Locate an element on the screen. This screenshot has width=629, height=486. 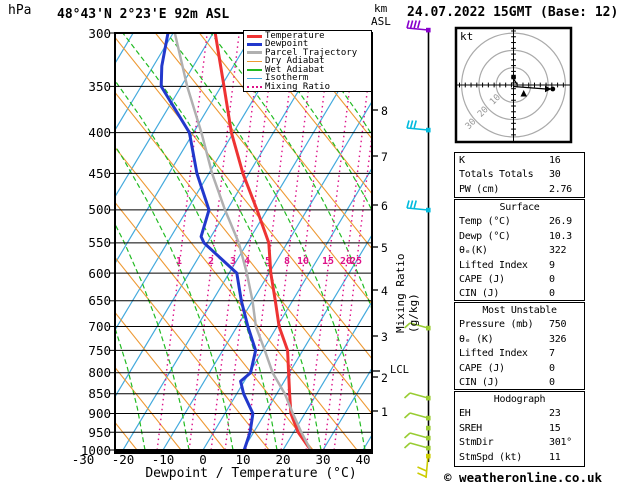
hodograph-unit-label: kt is located at coordinates (467, 36).